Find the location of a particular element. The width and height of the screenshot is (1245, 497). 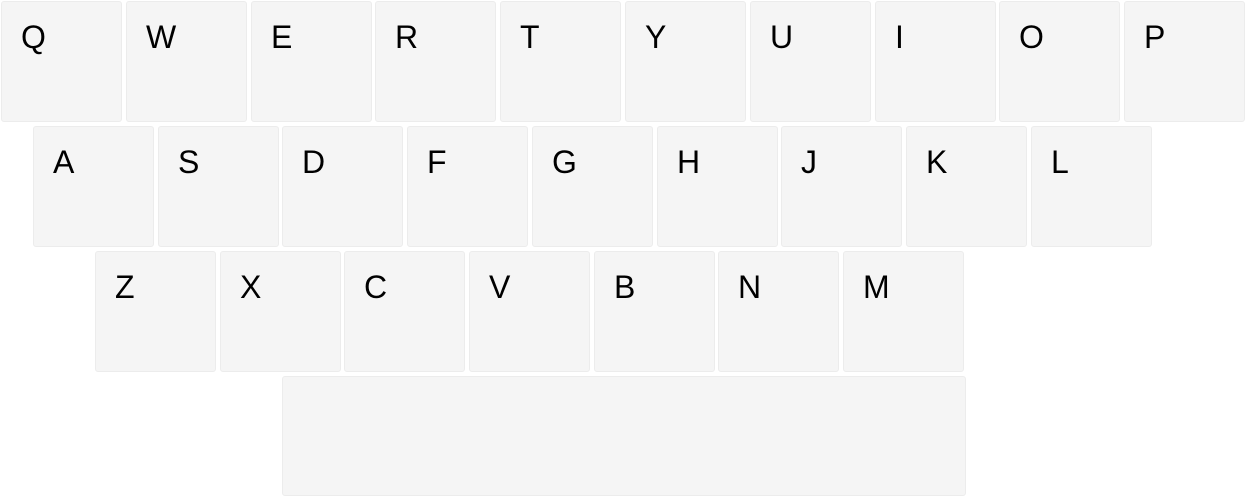

key-c: C is located at coordinates (404, 311).